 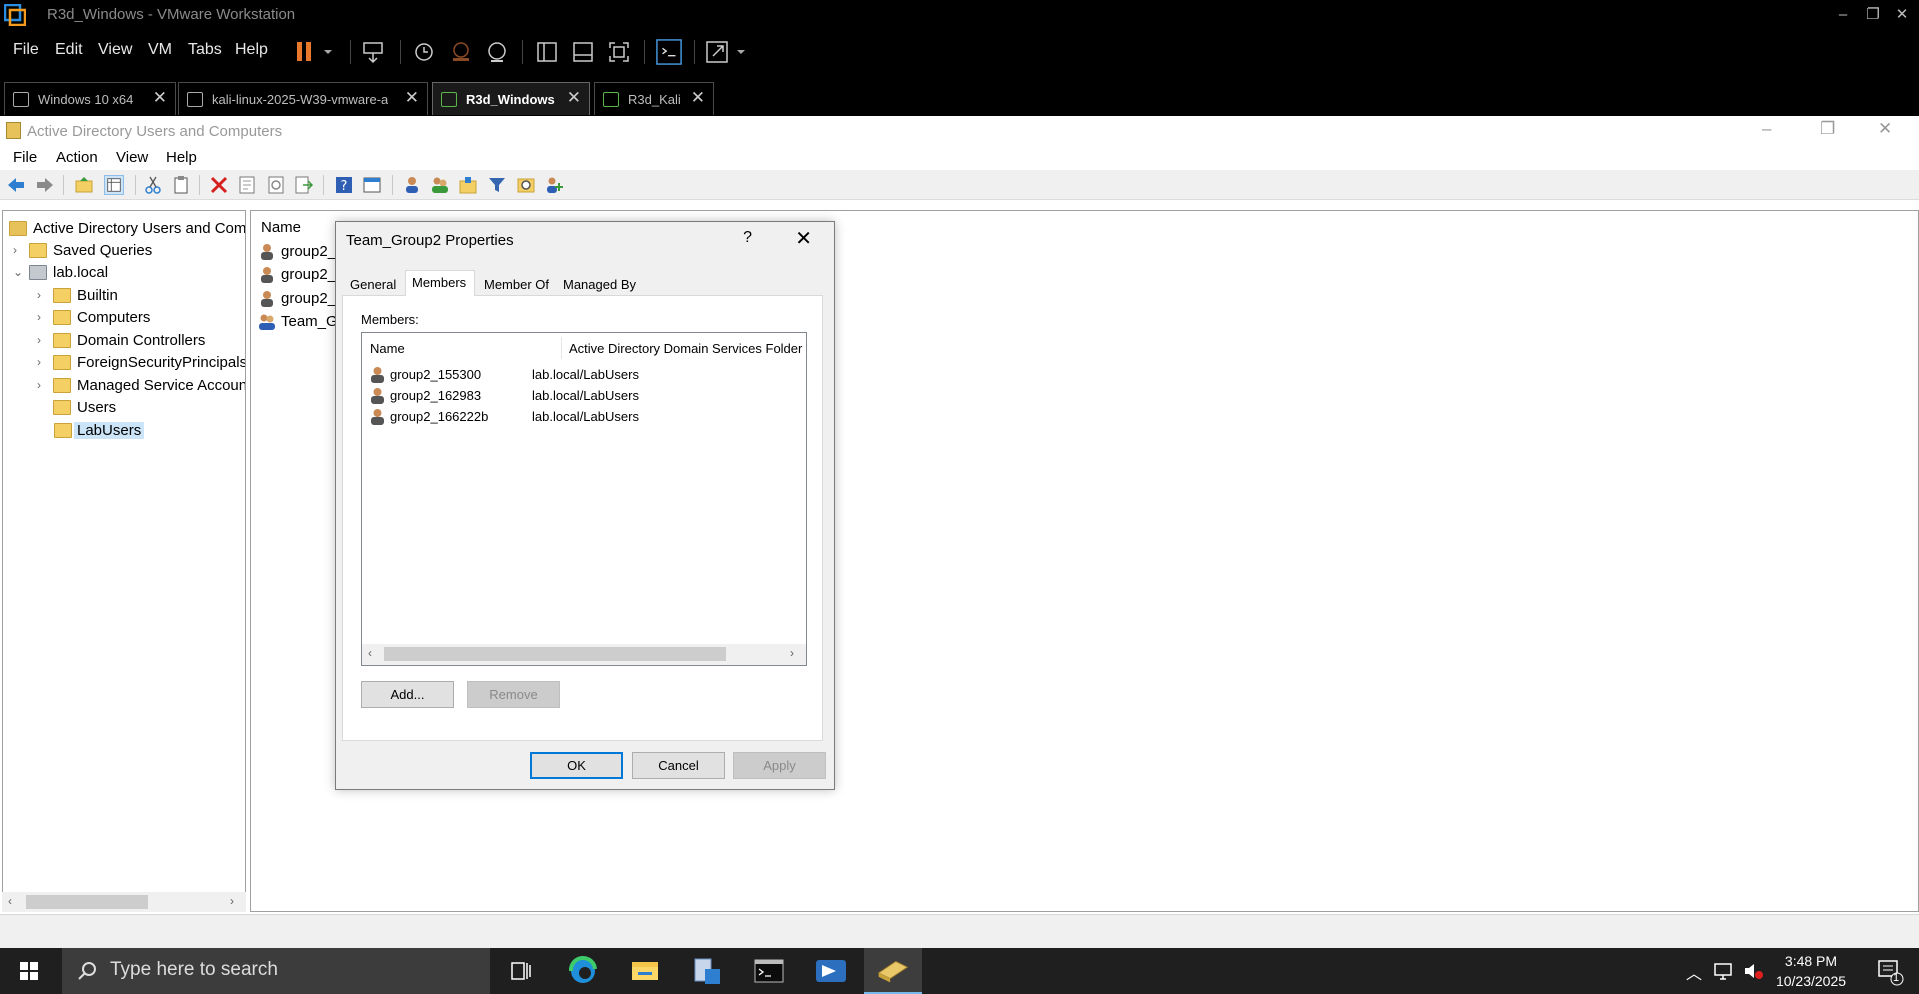 I want to click on tree-item-lab-local: ⌄ lab.local, so click(x=129, y=273).